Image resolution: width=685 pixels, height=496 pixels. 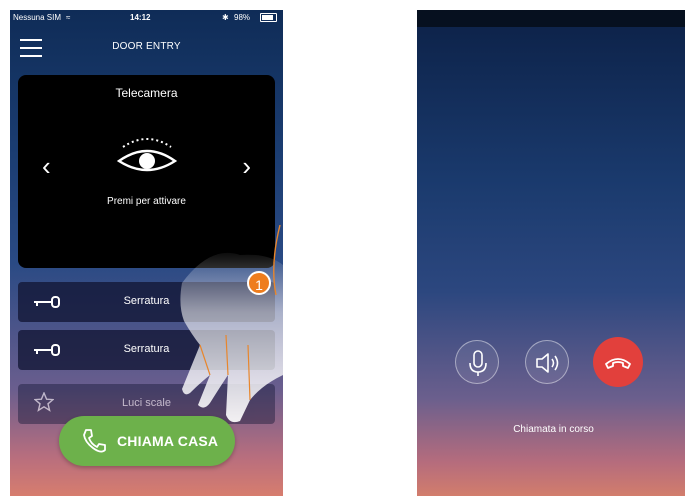 I want to click on wifi-icon: ≈, so click(x=68, y=17).